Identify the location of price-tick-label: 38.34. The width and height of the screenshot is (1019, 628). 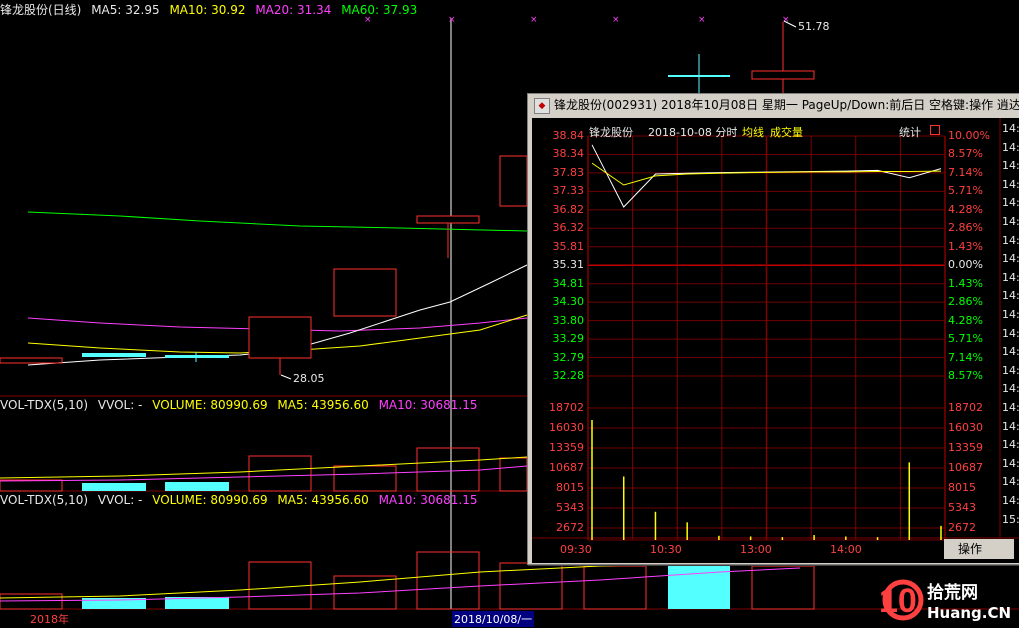
(568, 154).